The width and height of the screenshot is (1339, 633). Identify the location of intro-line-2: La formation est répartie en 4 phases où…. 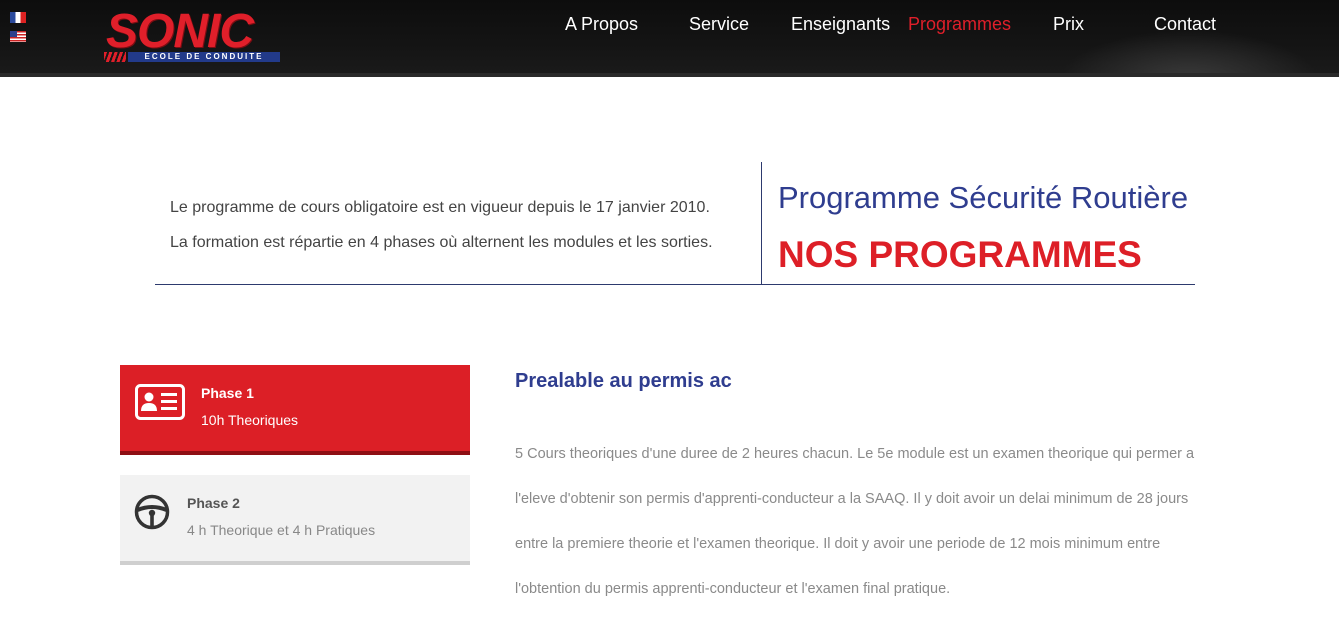
(441, 242).